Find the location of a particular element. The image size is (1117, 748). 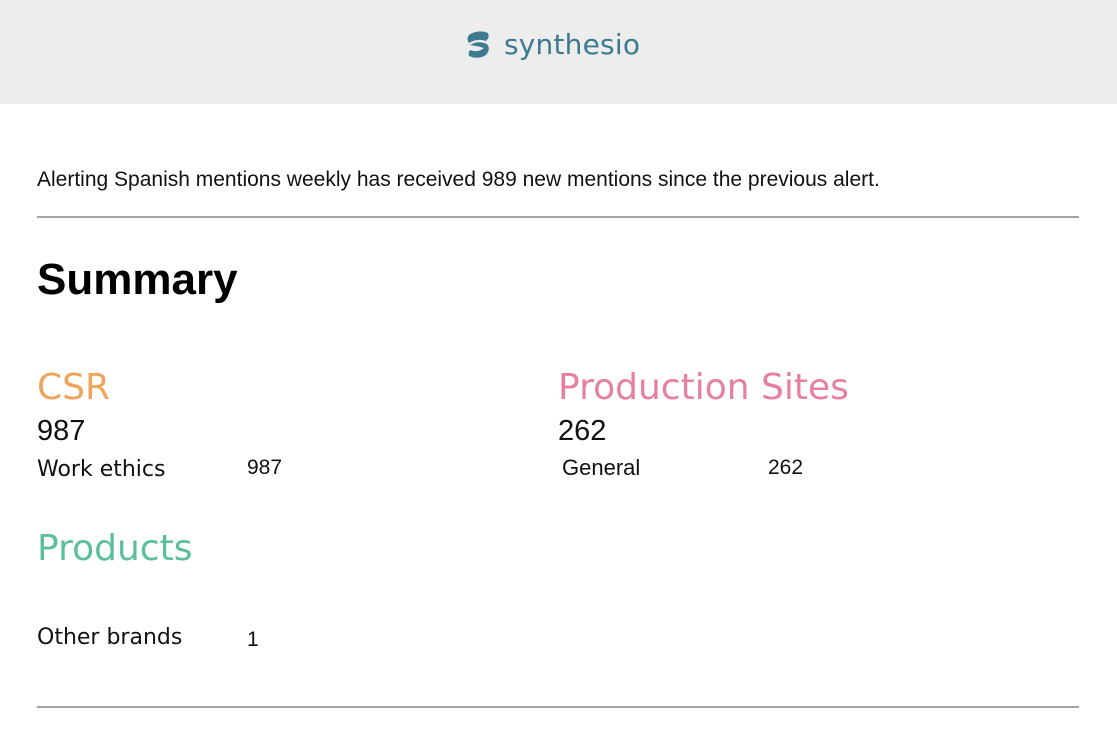

row-label-general: General is located at coordinates (601, 467).